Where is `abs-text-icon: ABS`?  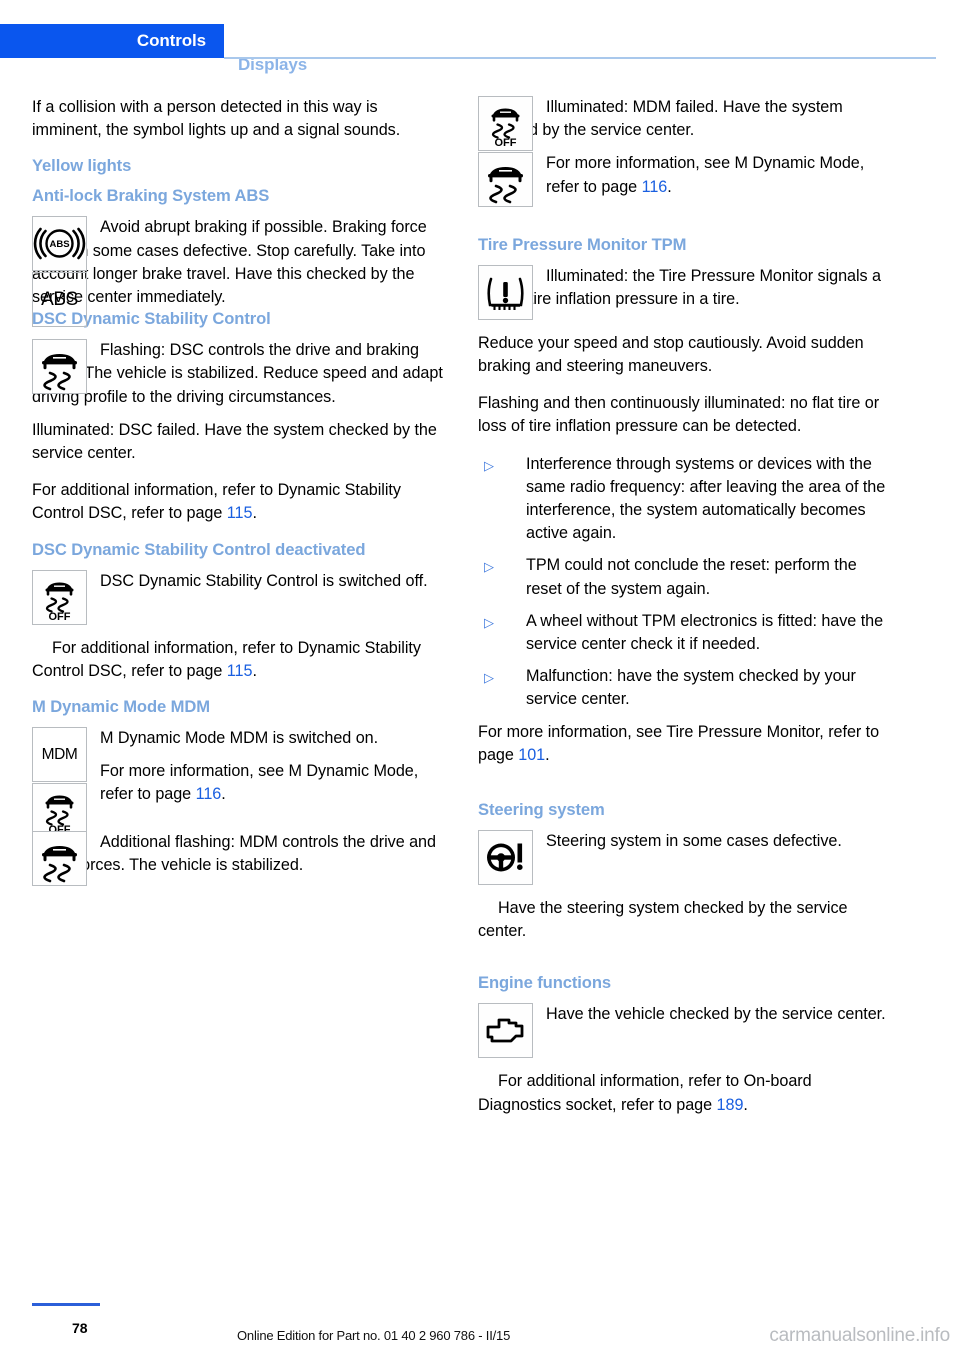
abs-text-icon: ABS is located at coordinates (59, 300).